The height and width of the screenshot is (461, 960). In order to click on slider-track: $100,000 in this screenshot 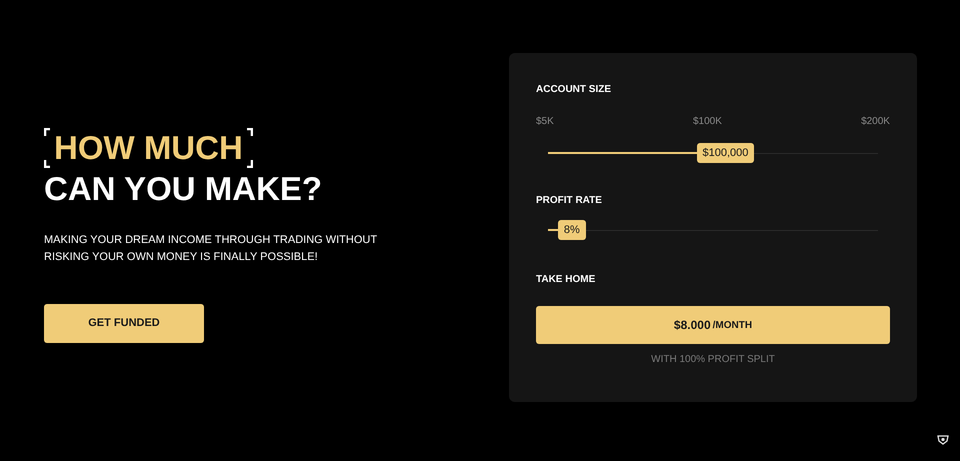, I will do `click(713, 153)`.